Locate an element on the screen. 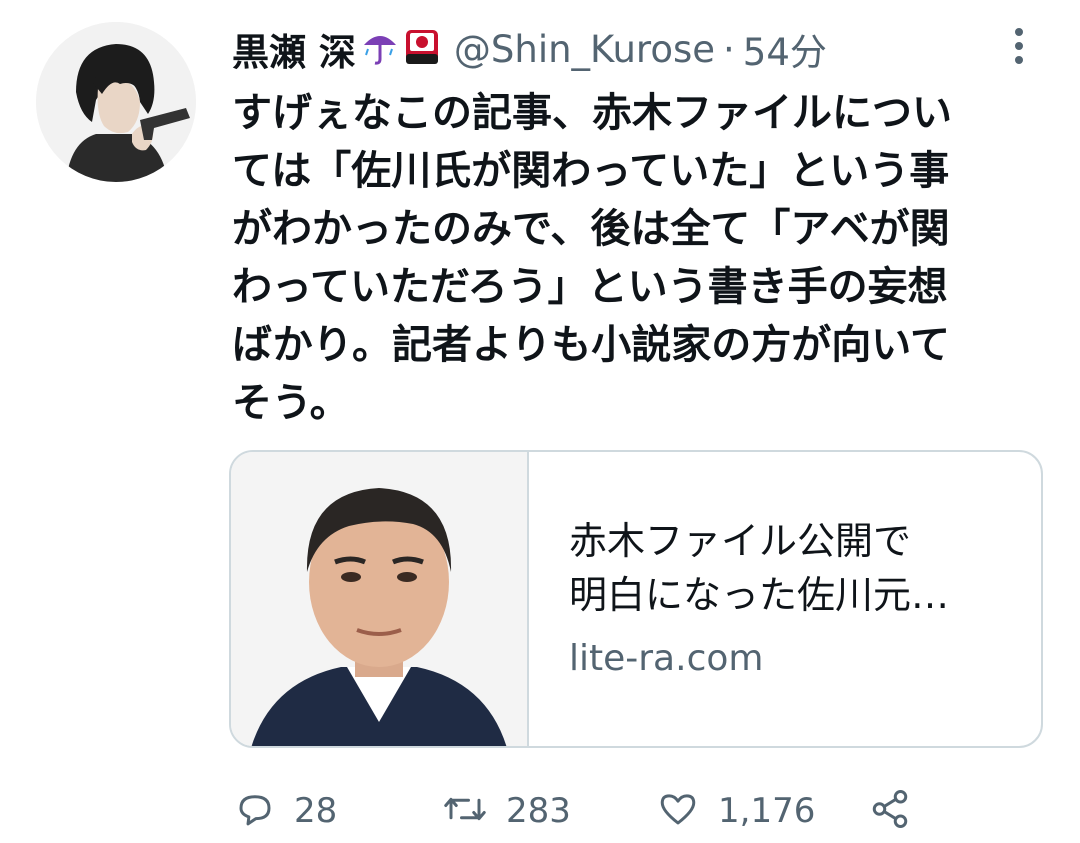  retweet-icon is located at coordinates (465, 811).